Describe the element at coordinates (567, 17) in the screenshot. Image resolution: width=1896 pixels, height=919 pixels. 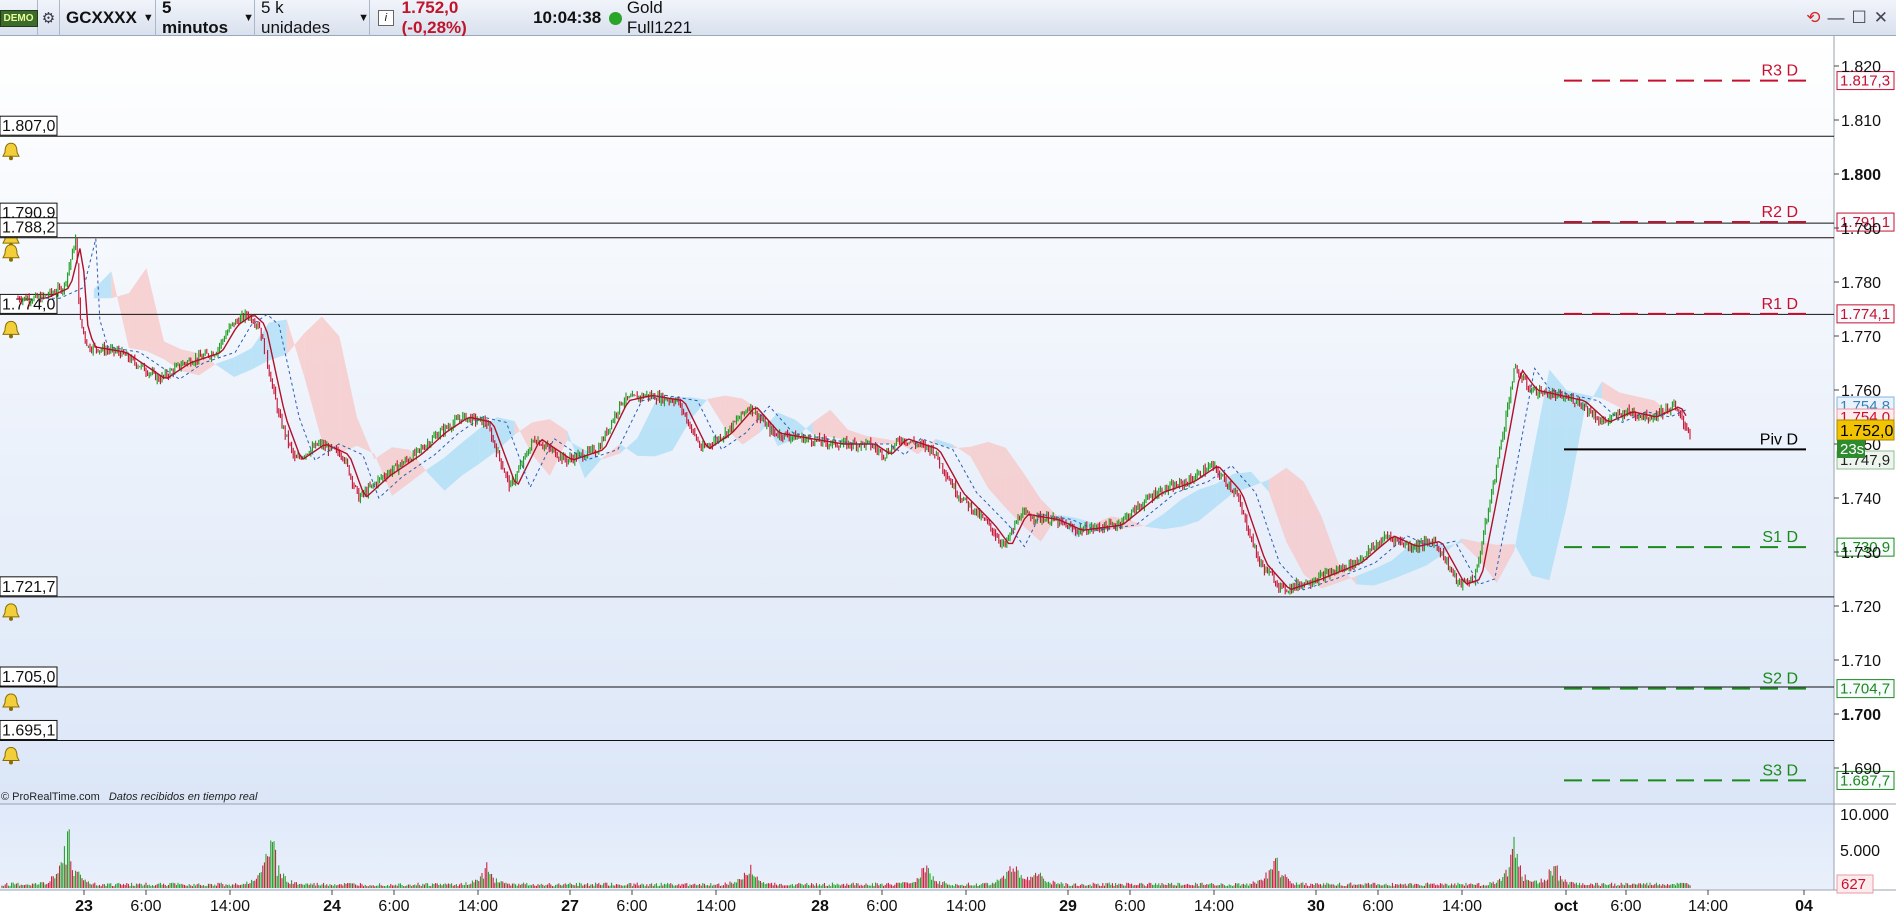
I see `quote-time: 10:04:38` at that location.